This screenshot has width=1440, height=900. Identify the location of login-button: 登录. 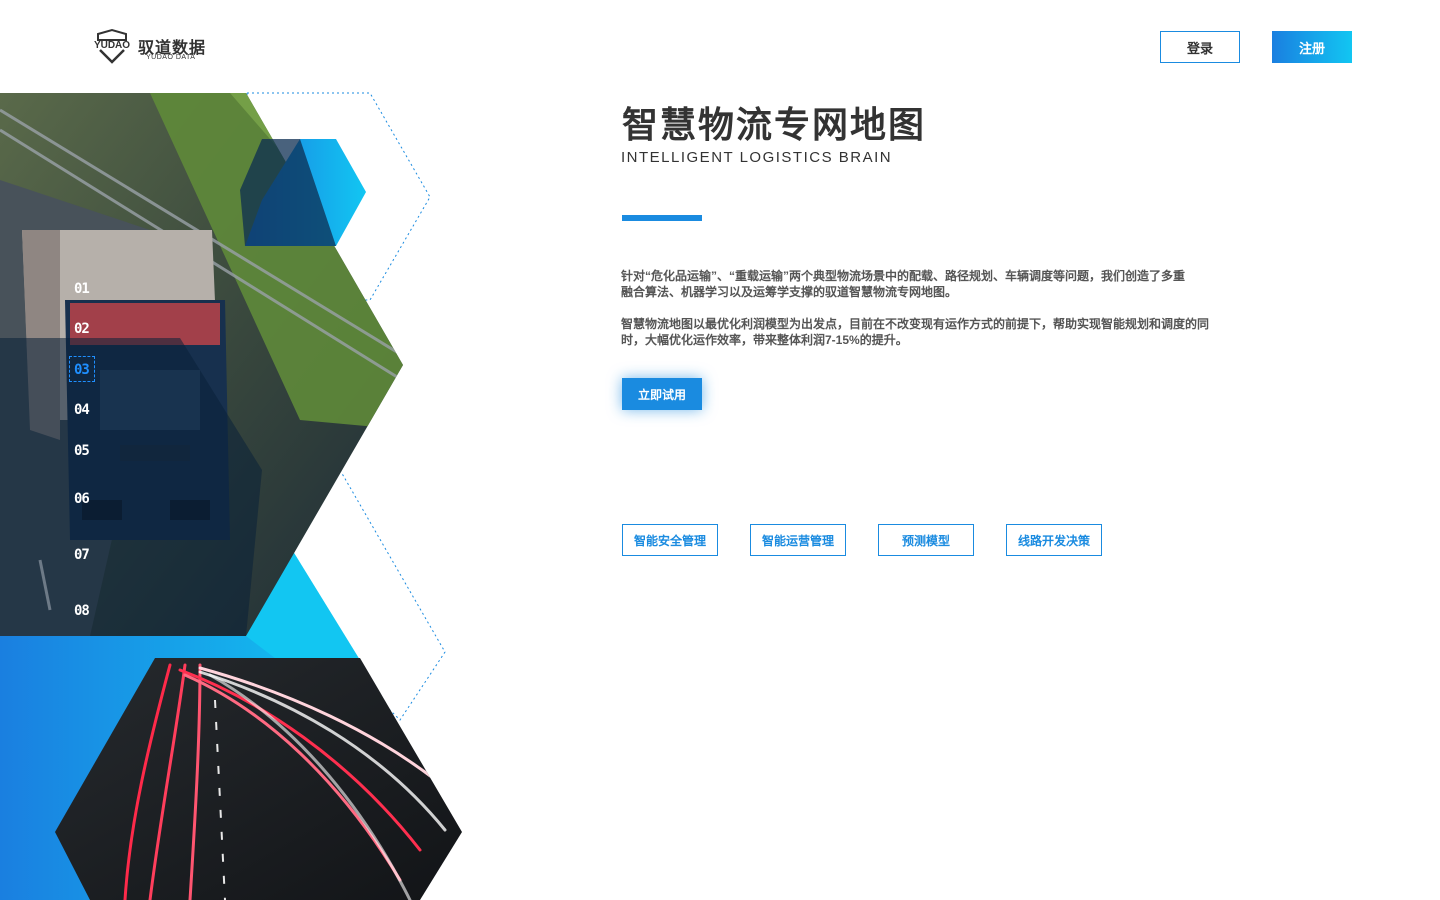
(1200, 47).